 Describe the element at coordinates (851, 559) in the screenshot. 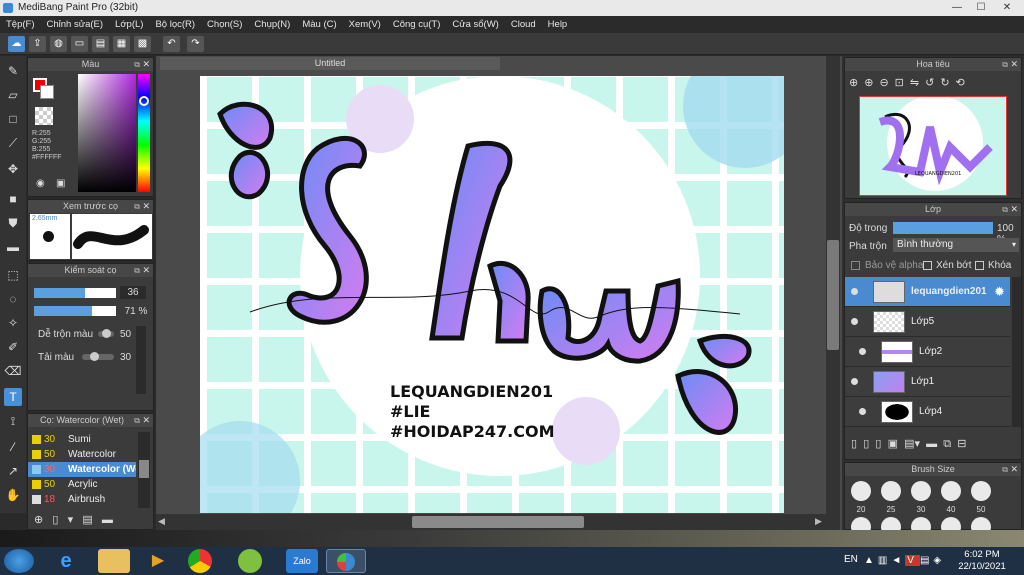

I see `language-indicator: EN` at that location.